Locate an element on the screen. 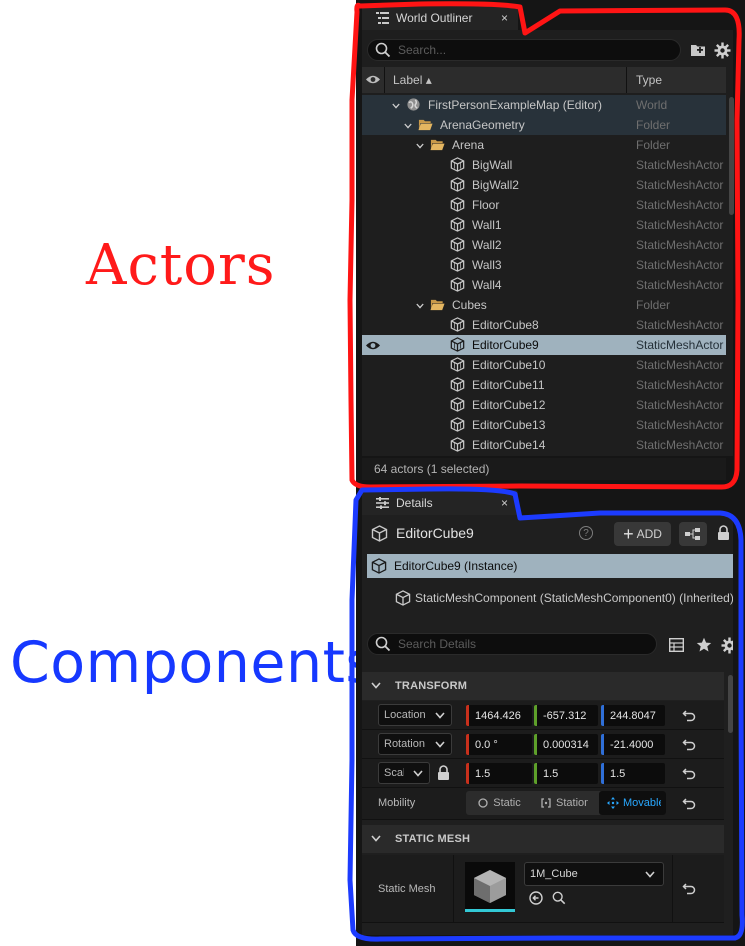 This screenshot has height=946, width=745. rotation-z-value: -21.4000 is located at coordinates (632, 744).